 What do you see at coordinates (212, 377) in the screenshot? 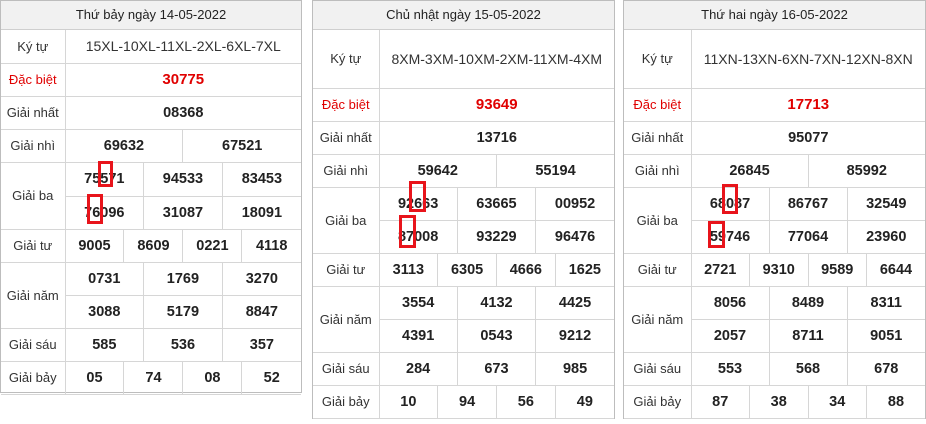
I see `seventh-prize-value: 08` at bounding box center [212, 377].